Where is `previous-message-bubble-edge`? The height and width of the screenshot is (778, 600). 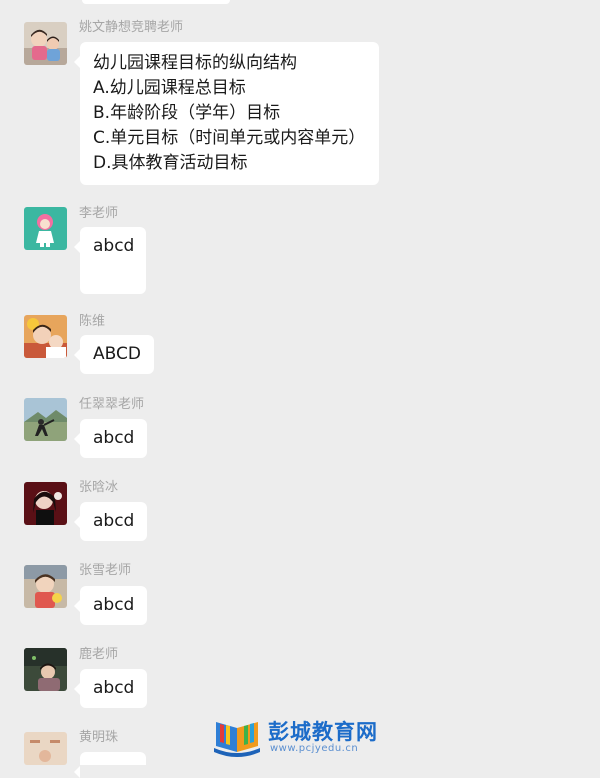
previous-message-bubble-edge is located at coordinates (156, 2).